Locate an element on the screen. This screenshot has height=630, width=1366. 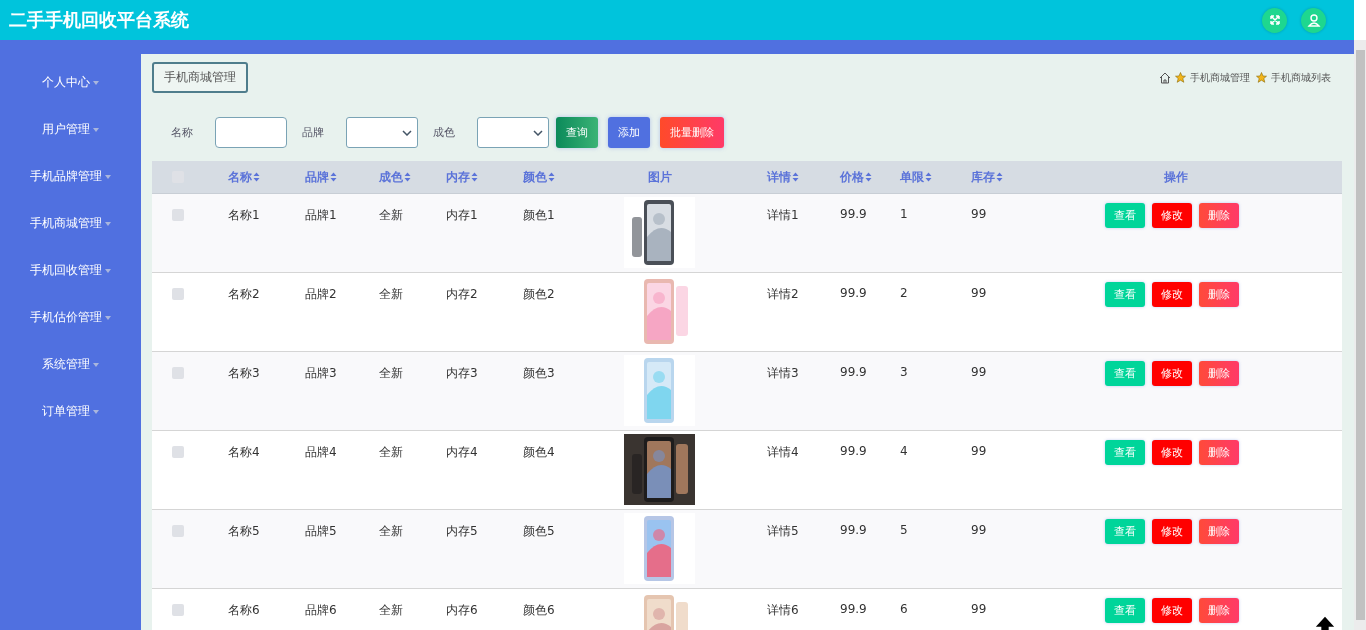
scrollbar is located at coordinates (1360, 335).